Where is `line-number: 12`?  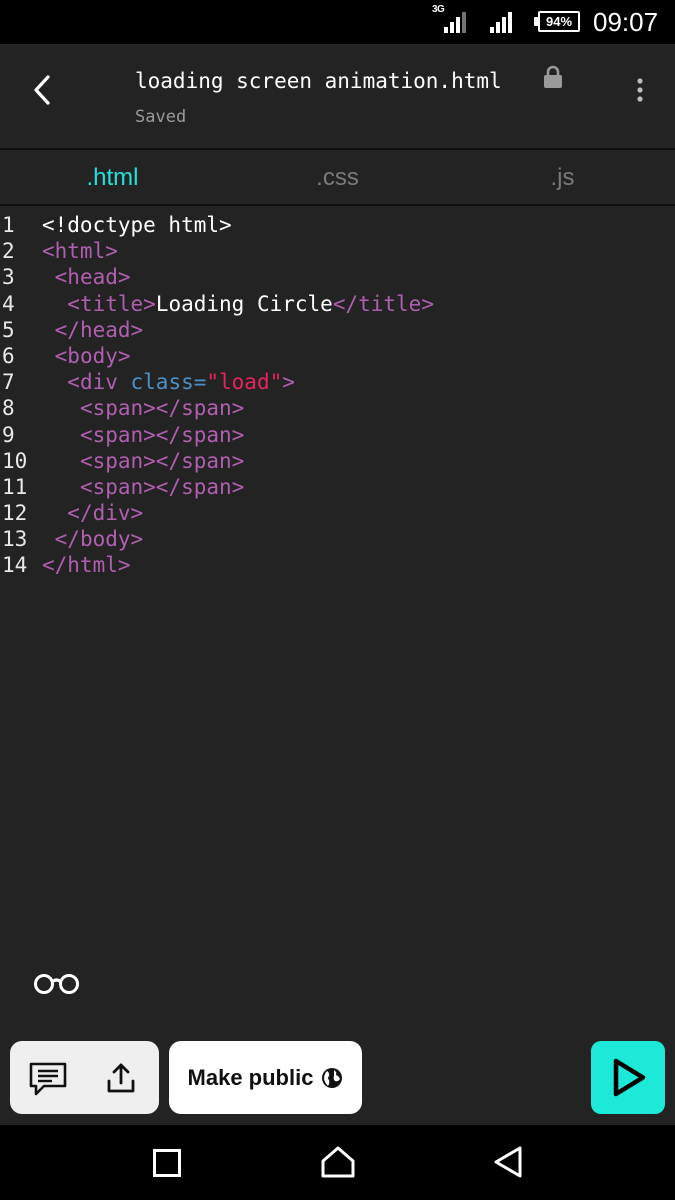 line-number: 12 is located at coordinates (15, 513).